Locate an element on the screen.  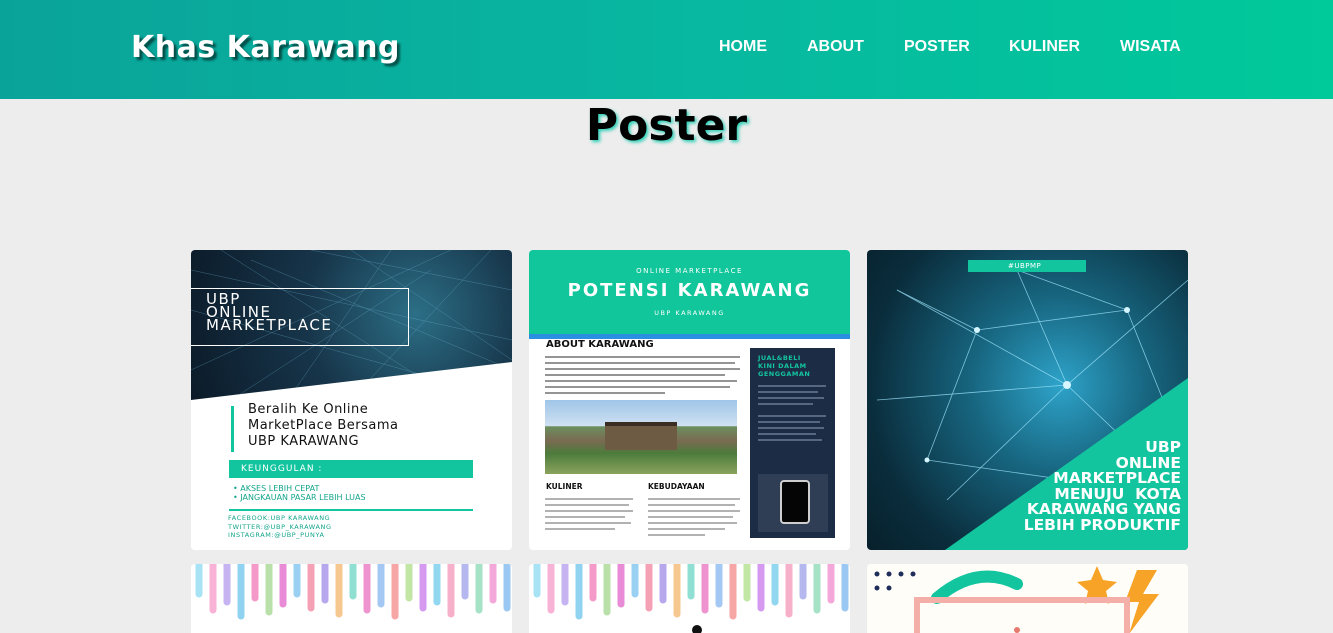
building-shape is located at coordinates (641, 436).